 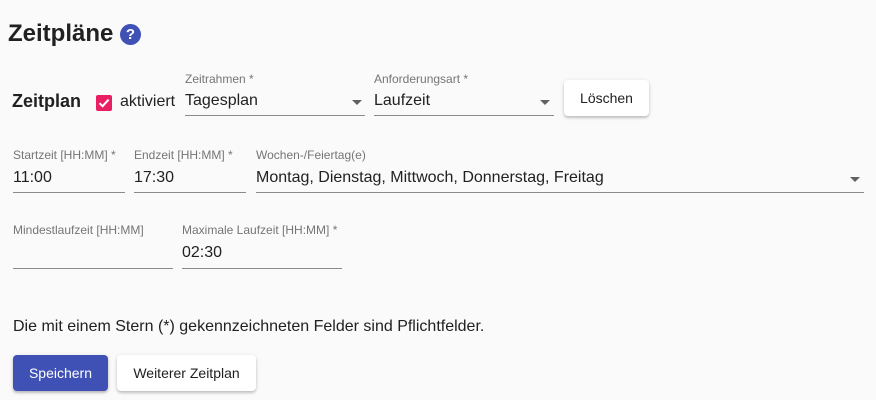 I want to click on enabled-checkbox-label: aktiviert, so click(x=148, y=101).